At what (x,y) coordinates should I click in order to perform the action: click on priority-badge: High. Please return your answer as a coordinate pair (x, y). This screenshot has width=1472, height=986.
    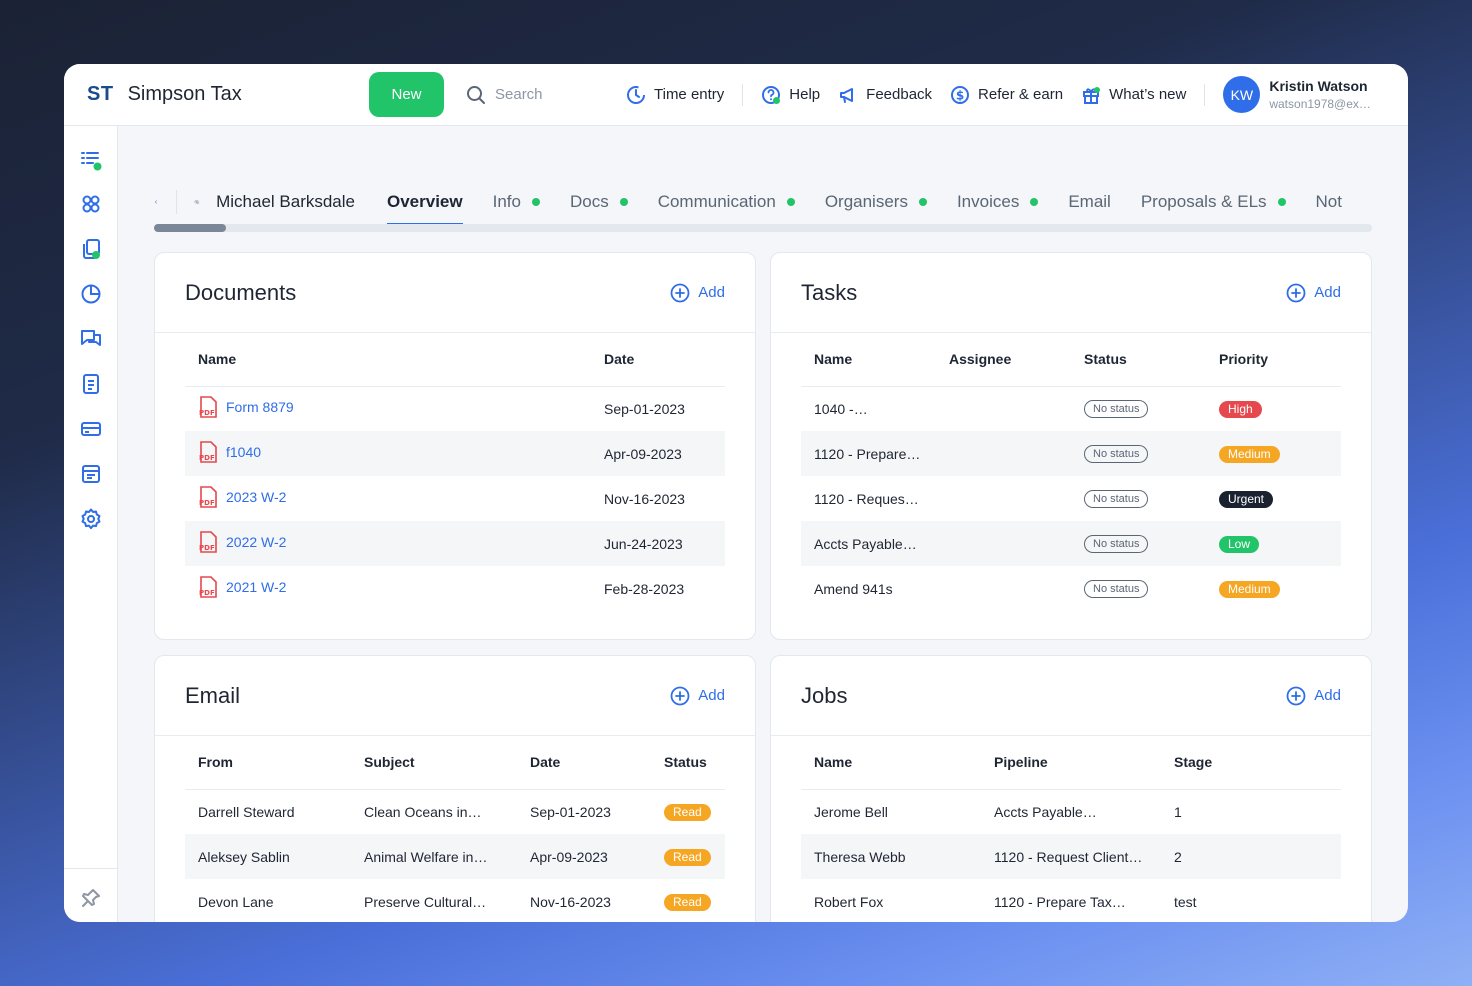
    Looking at the image, I should click on (1240, 409).